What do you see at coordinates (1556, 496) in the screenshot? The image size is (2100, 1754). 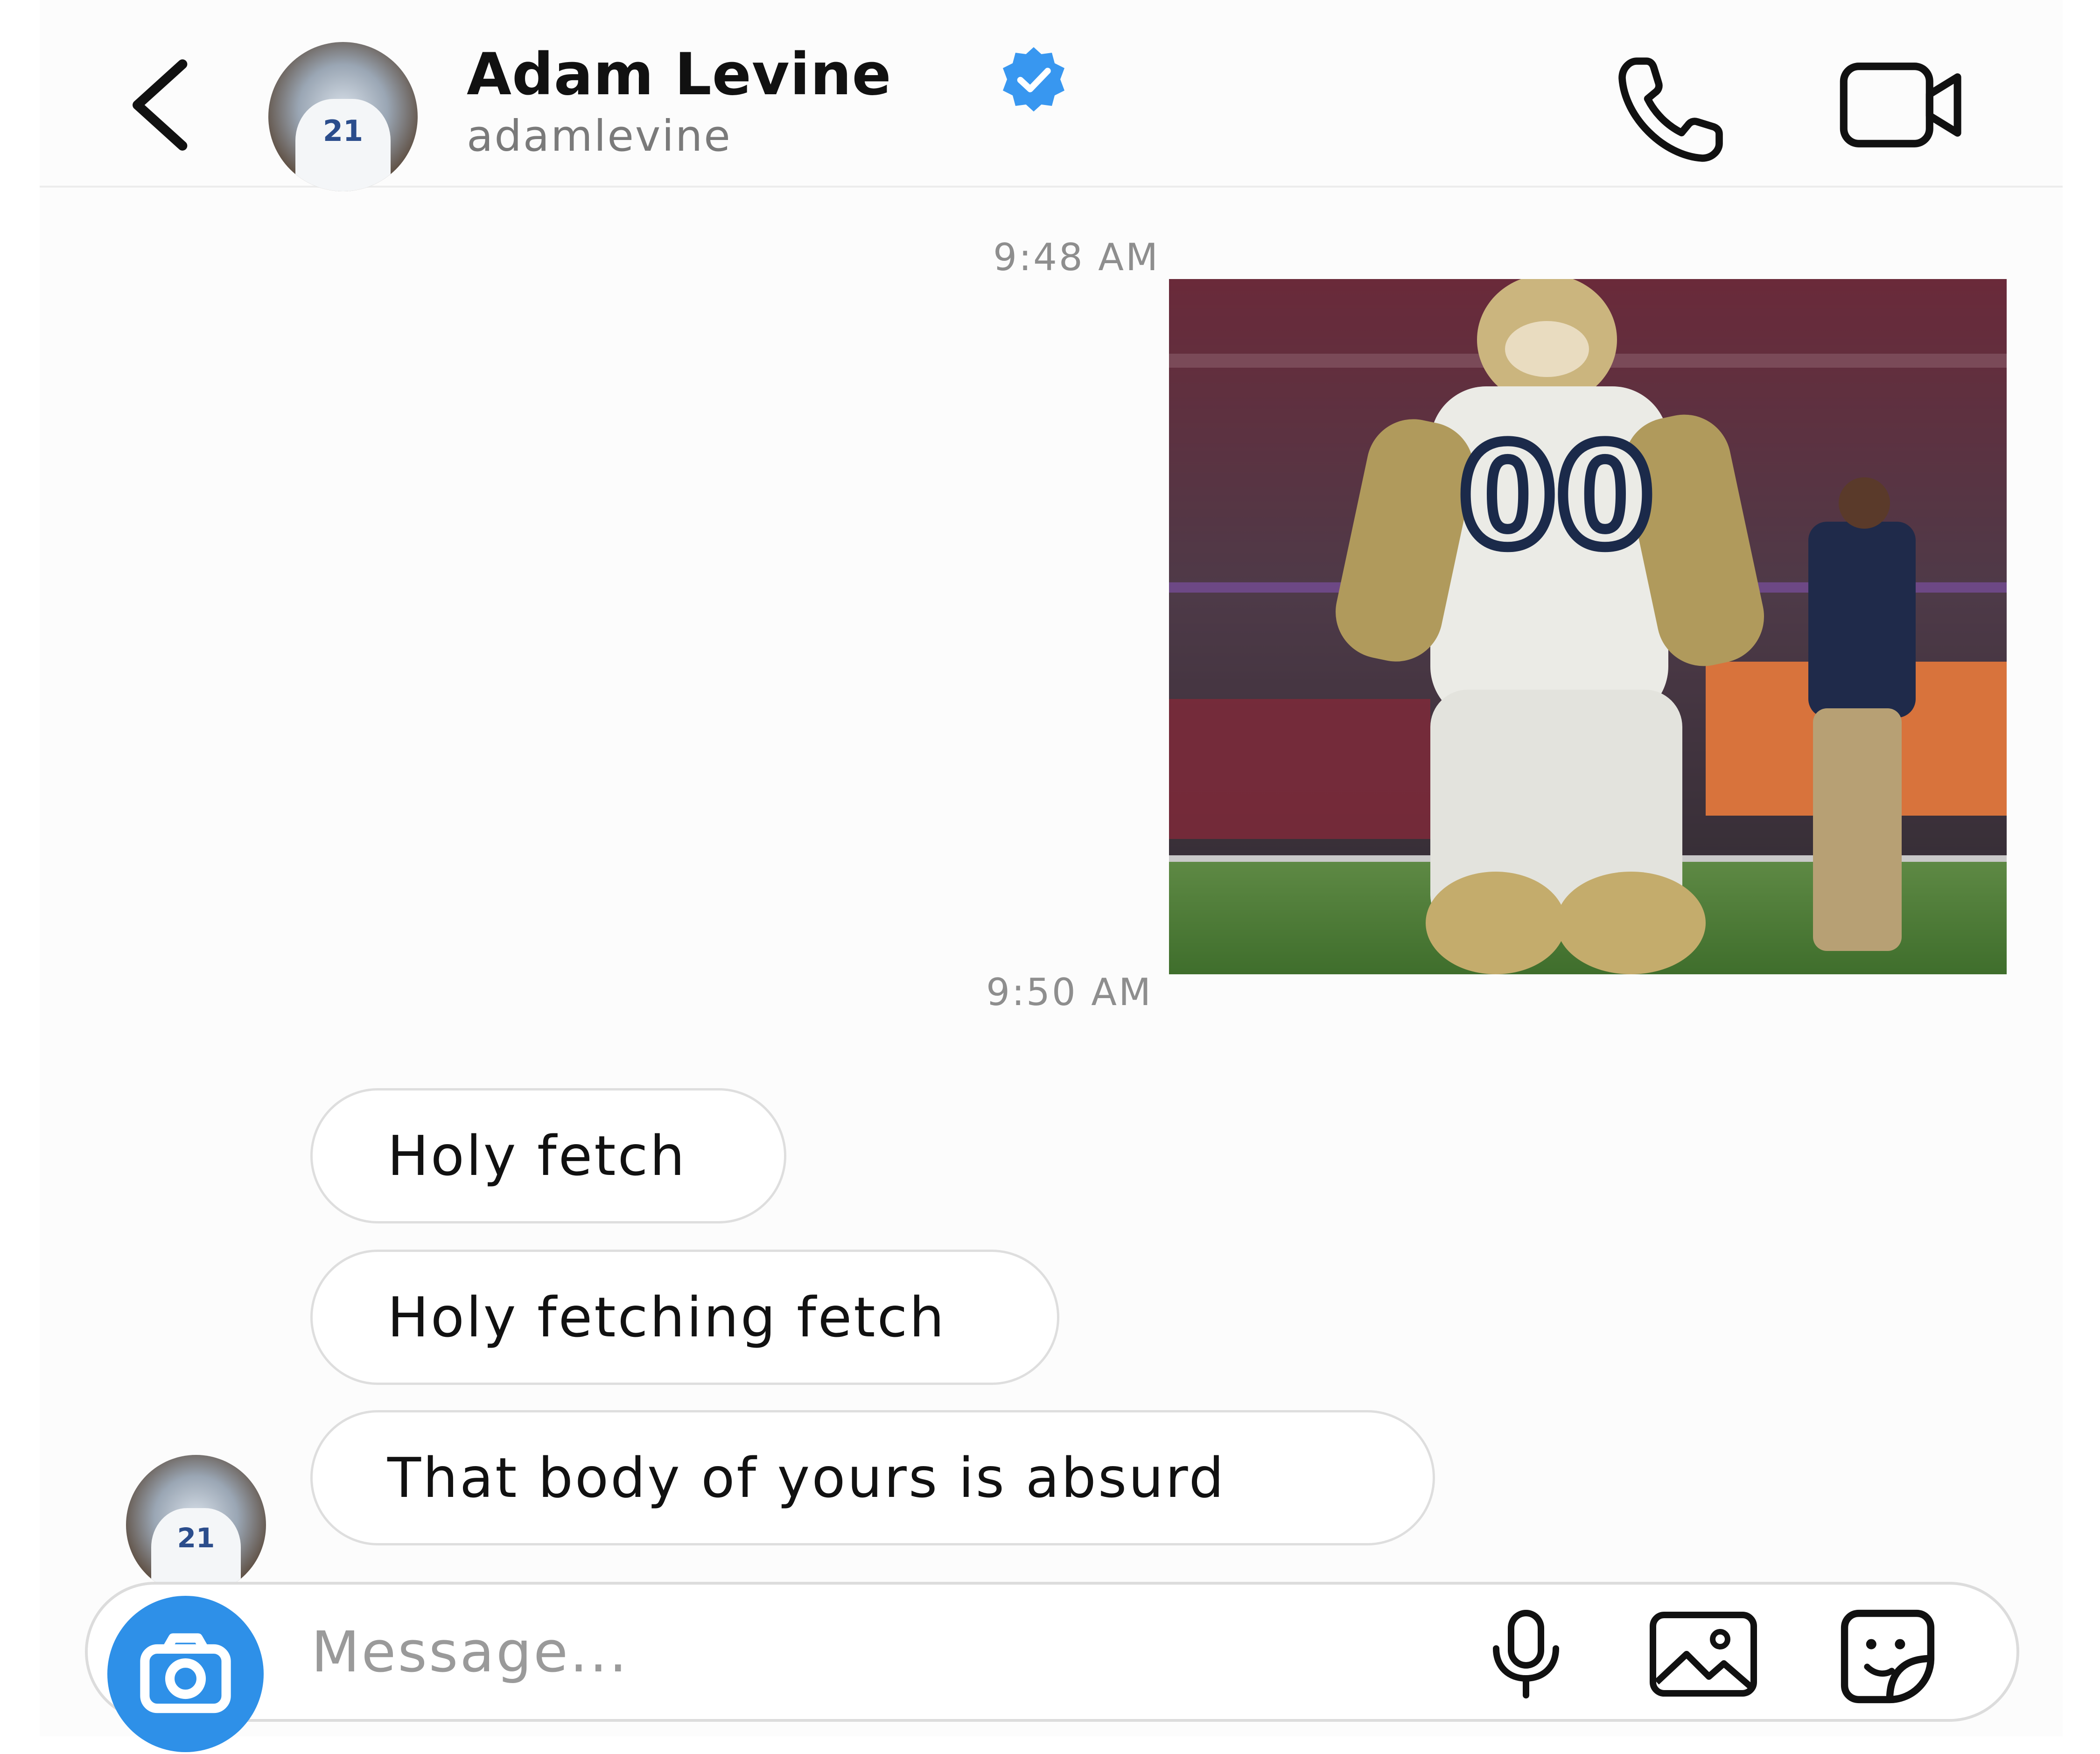 I see `photo-jersey-number: 00` at bounding box center [1556, 496].